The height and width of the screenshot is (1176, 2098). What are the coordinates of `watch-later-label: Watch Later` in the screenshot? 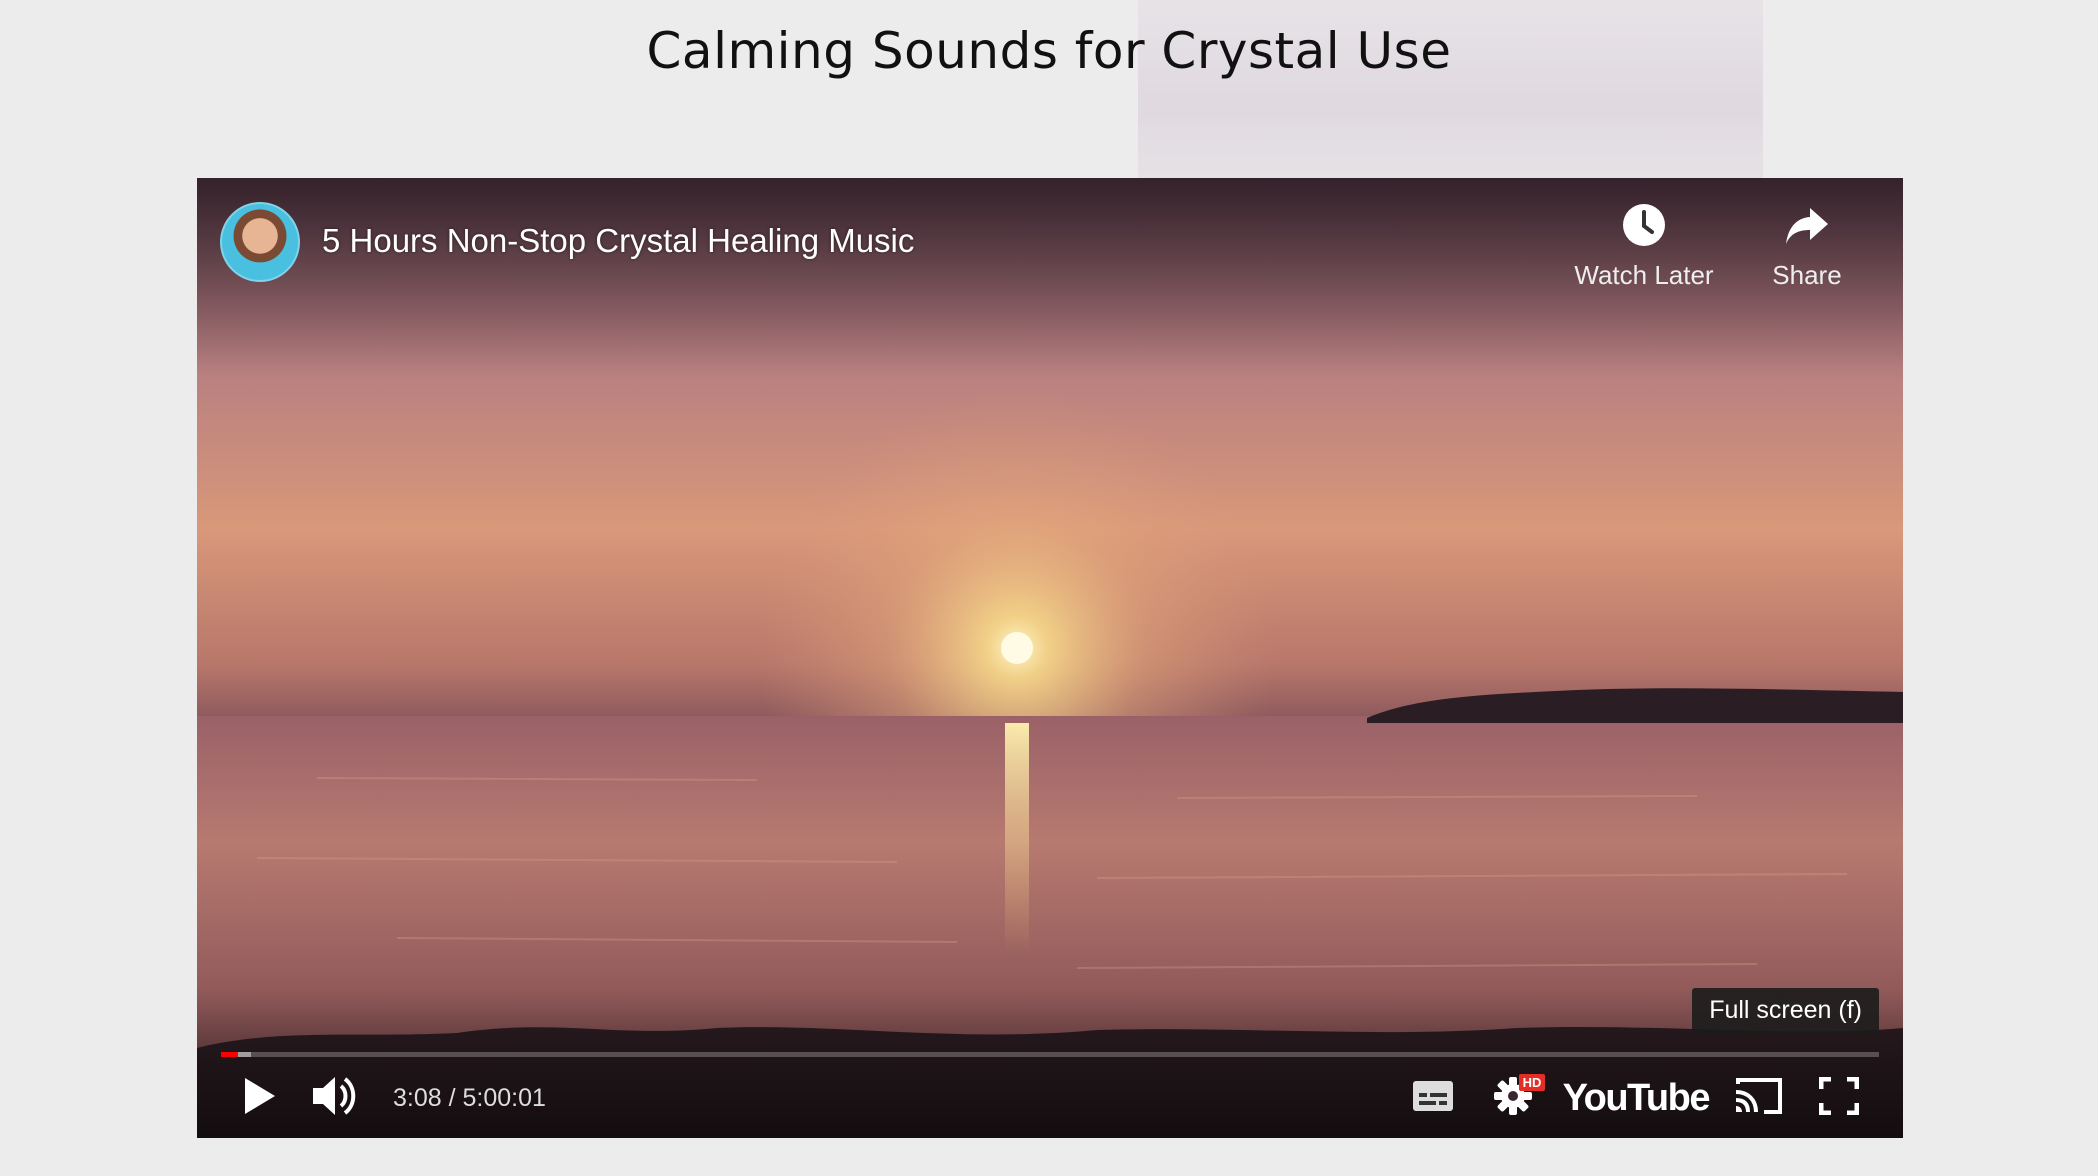 It's located at (1644, 275).